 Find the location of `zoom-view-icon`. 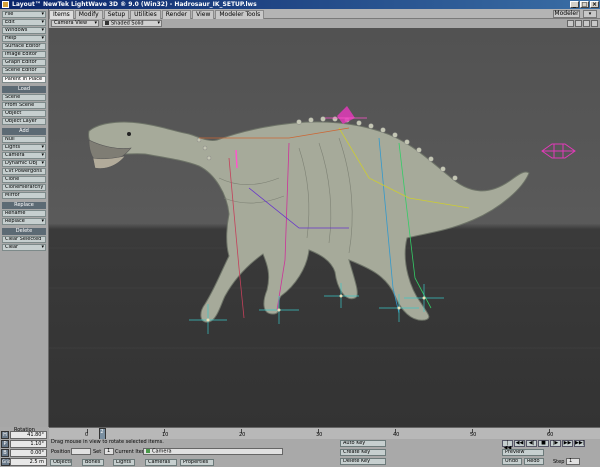

zoom-view-icon is located at coordinates (586, 23).